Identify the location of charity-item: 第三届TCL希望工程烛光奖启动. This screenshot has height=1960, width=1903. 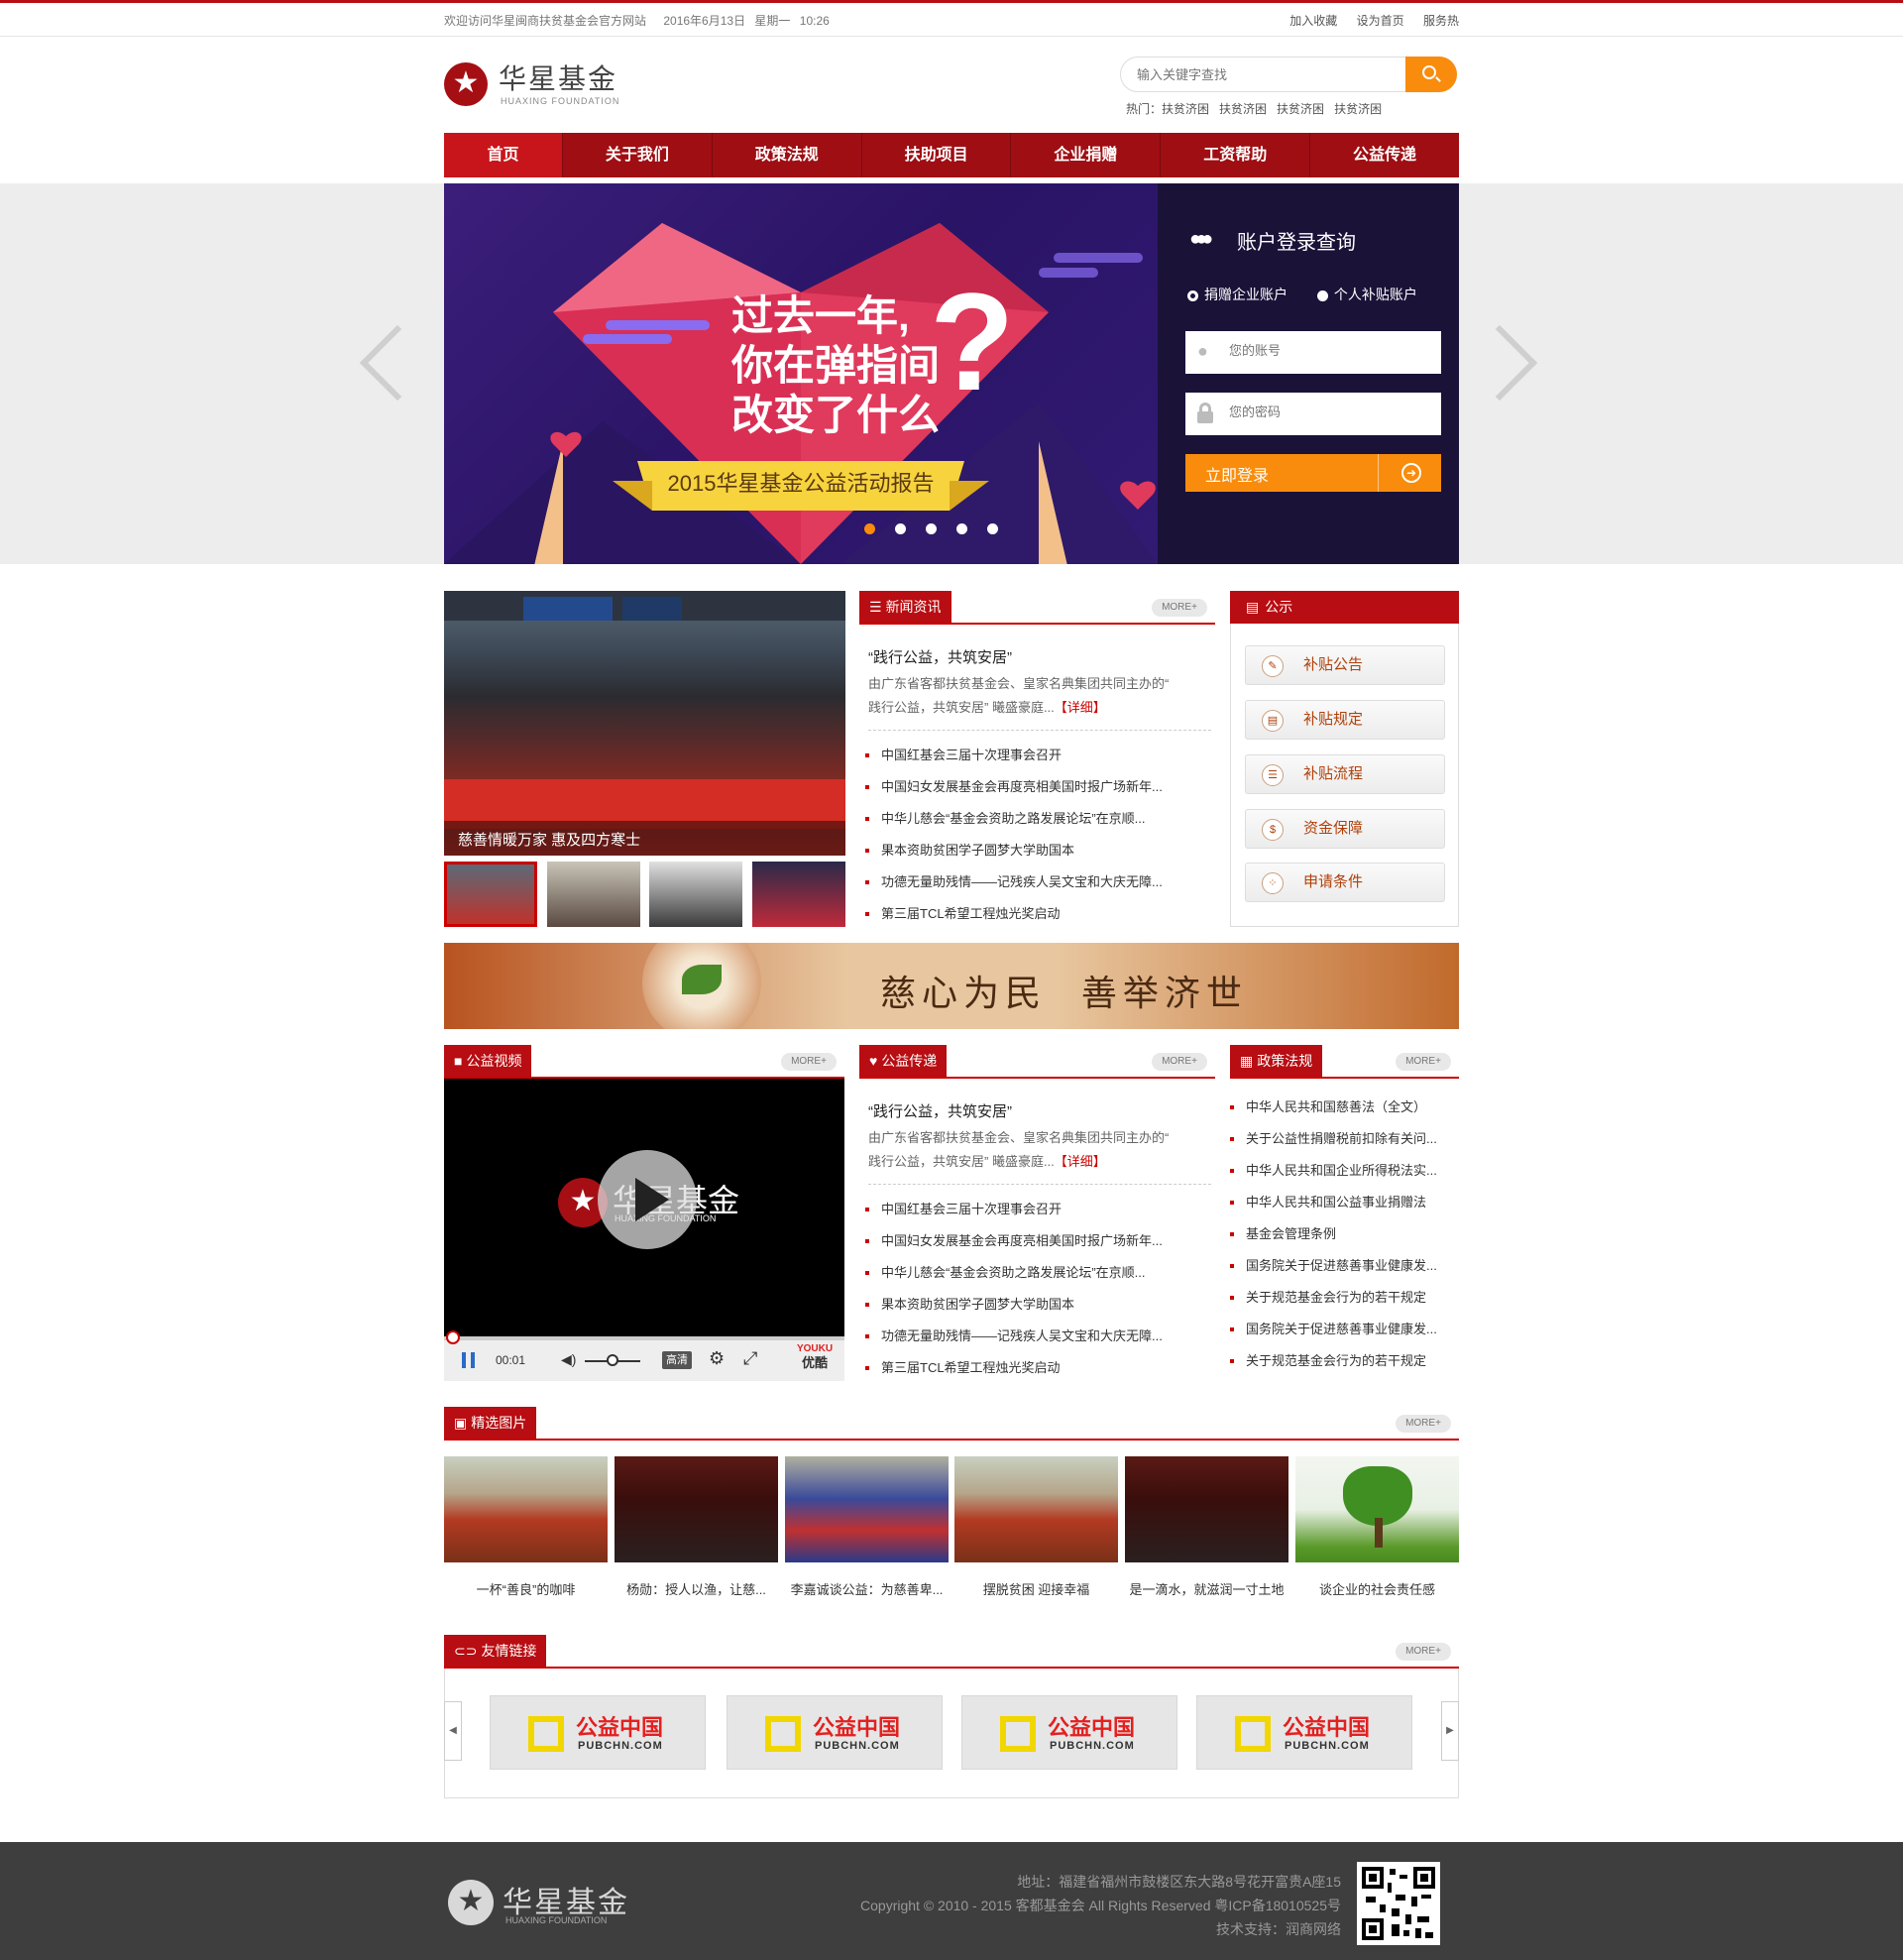
(1027, 1368).